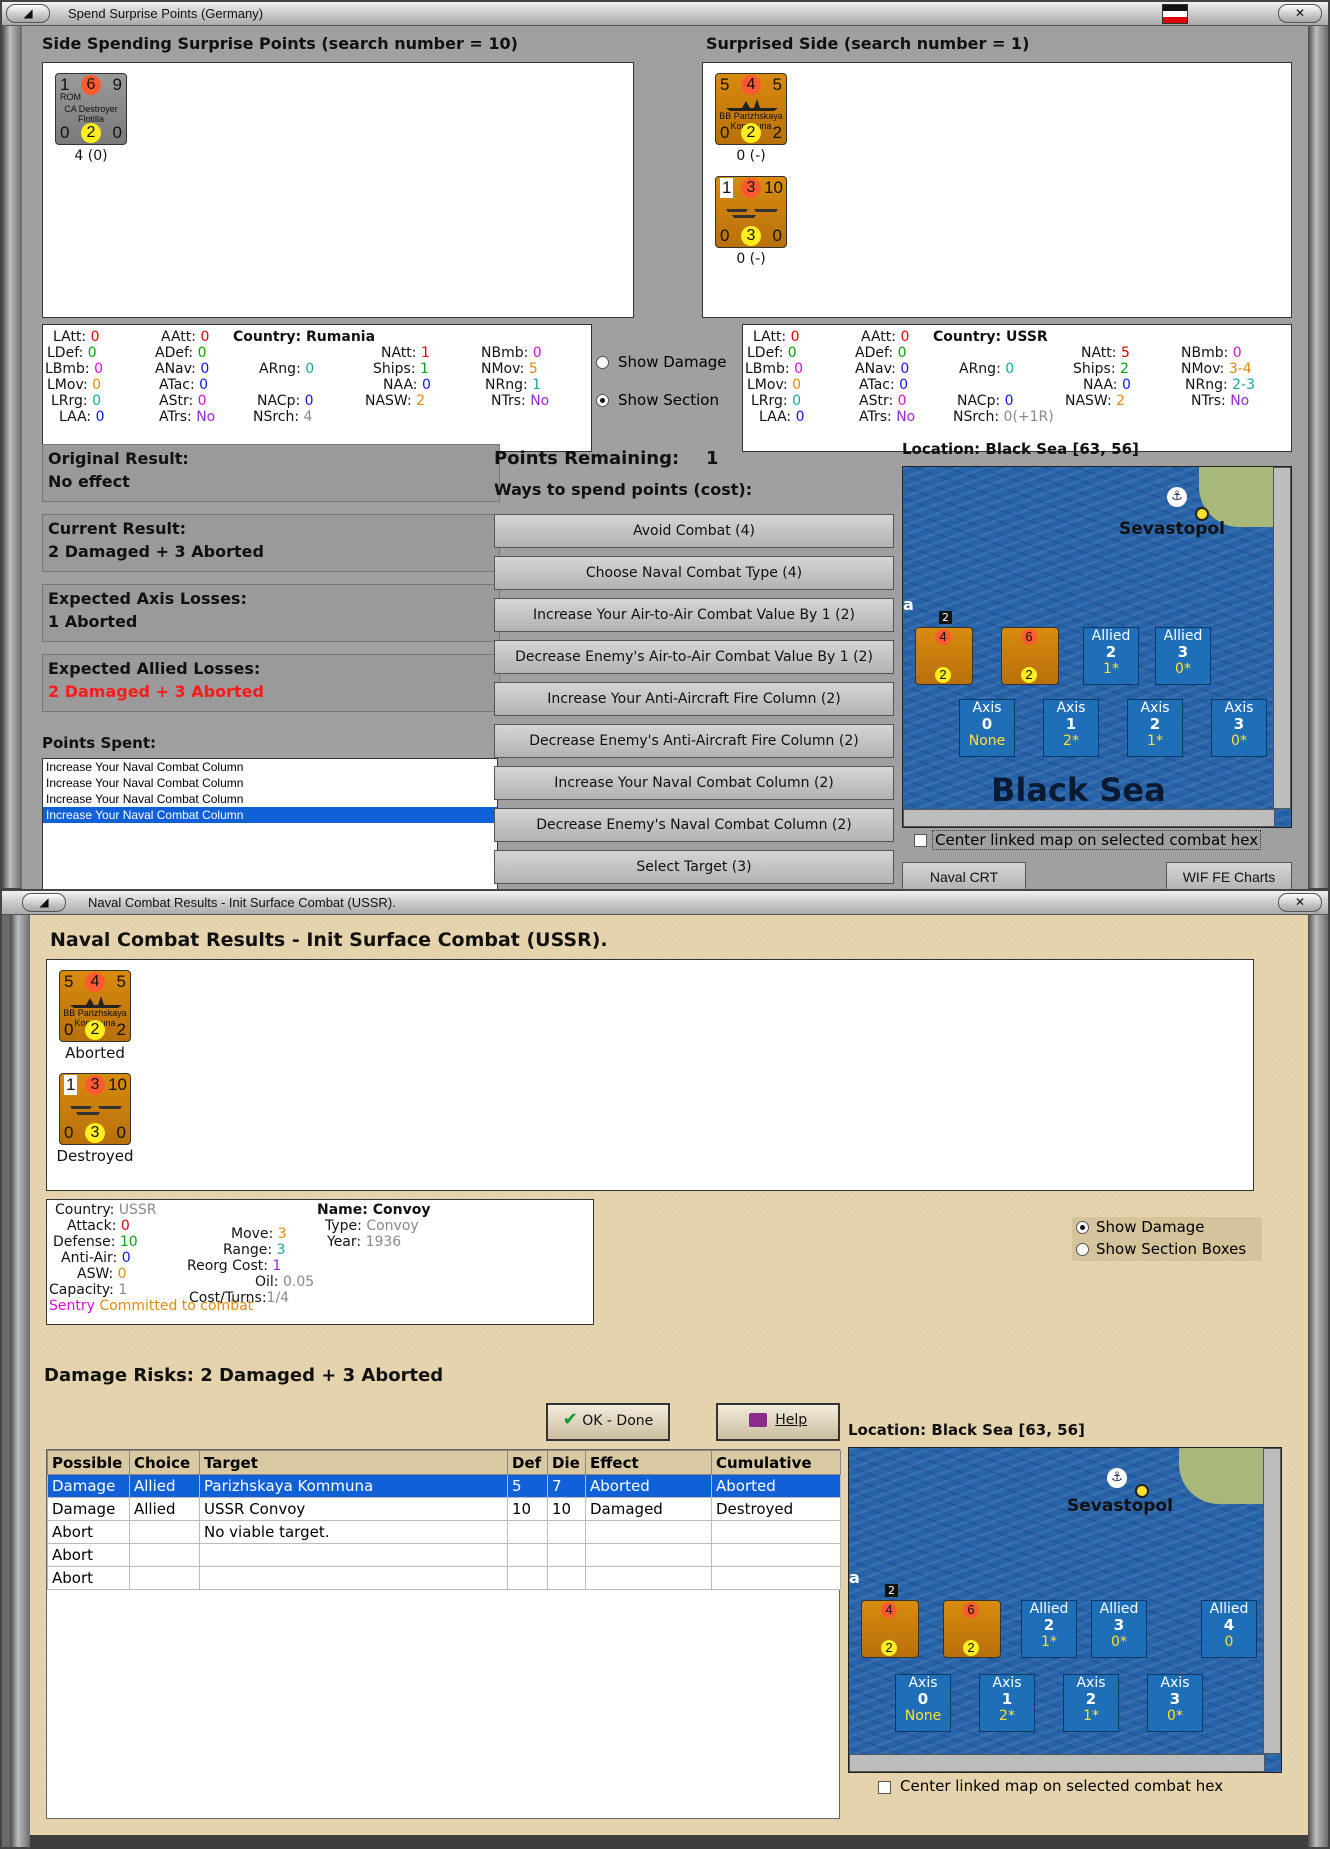 The width and height of the screenshot is (1330, 1849). I want to click on naval-crt-button: Naval CRT, so click(964, 877).